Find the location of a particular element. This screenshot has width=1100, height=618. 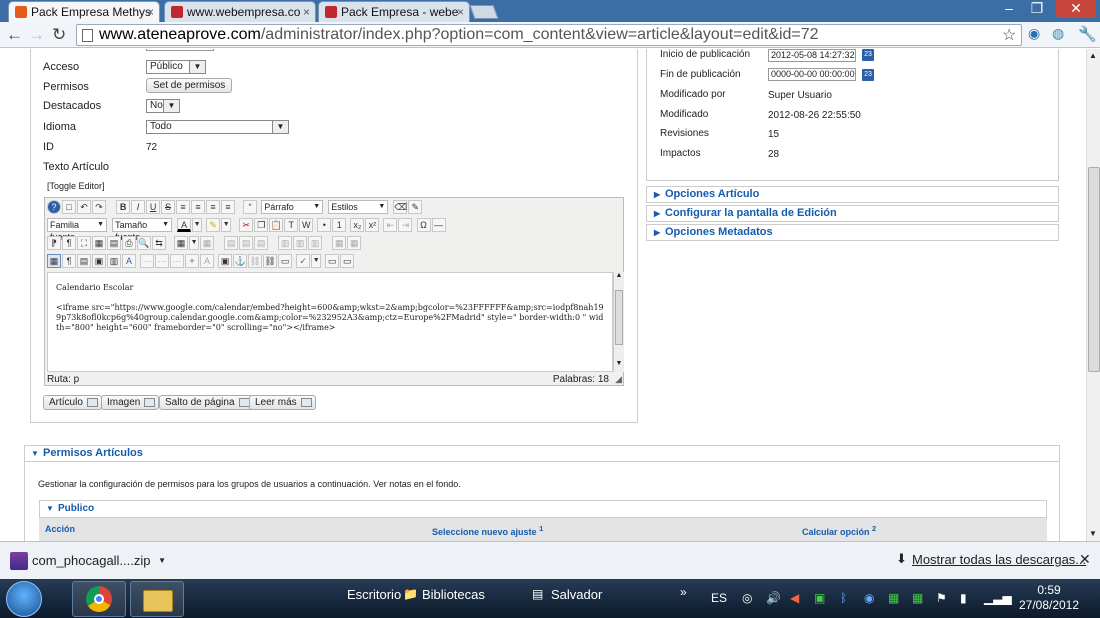

inicio-publicacion-input: 2012-05-08 14:27:32 is located at coordinates (812, 55).